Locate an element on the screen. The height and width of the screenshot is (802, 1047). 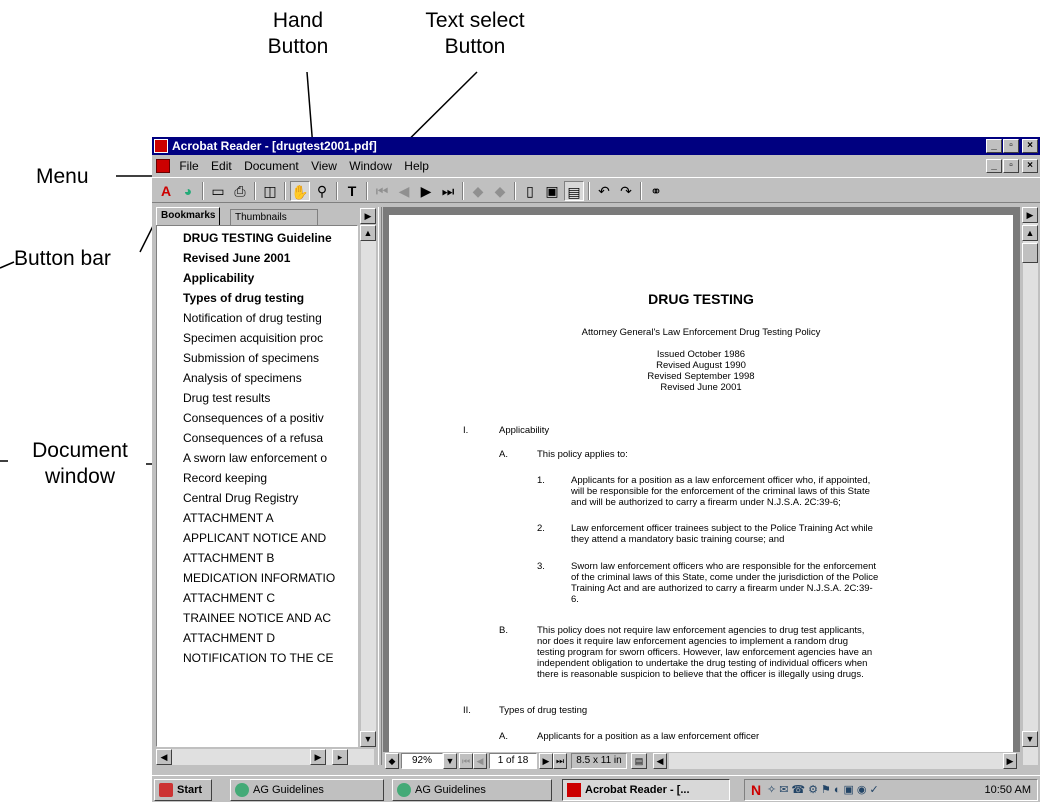
bookmark-item: Analysis of specimens is located at coordinates (270, 378).